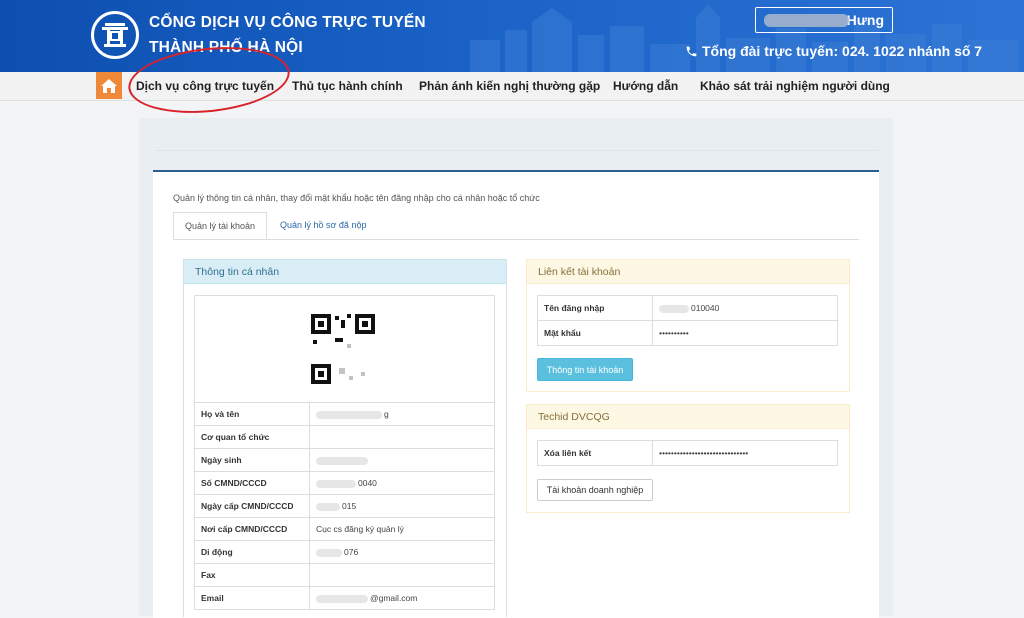 The height and width of the screenshot is (618, 1024). I want to click on field-value: @gmail.com, so click(402, 598).